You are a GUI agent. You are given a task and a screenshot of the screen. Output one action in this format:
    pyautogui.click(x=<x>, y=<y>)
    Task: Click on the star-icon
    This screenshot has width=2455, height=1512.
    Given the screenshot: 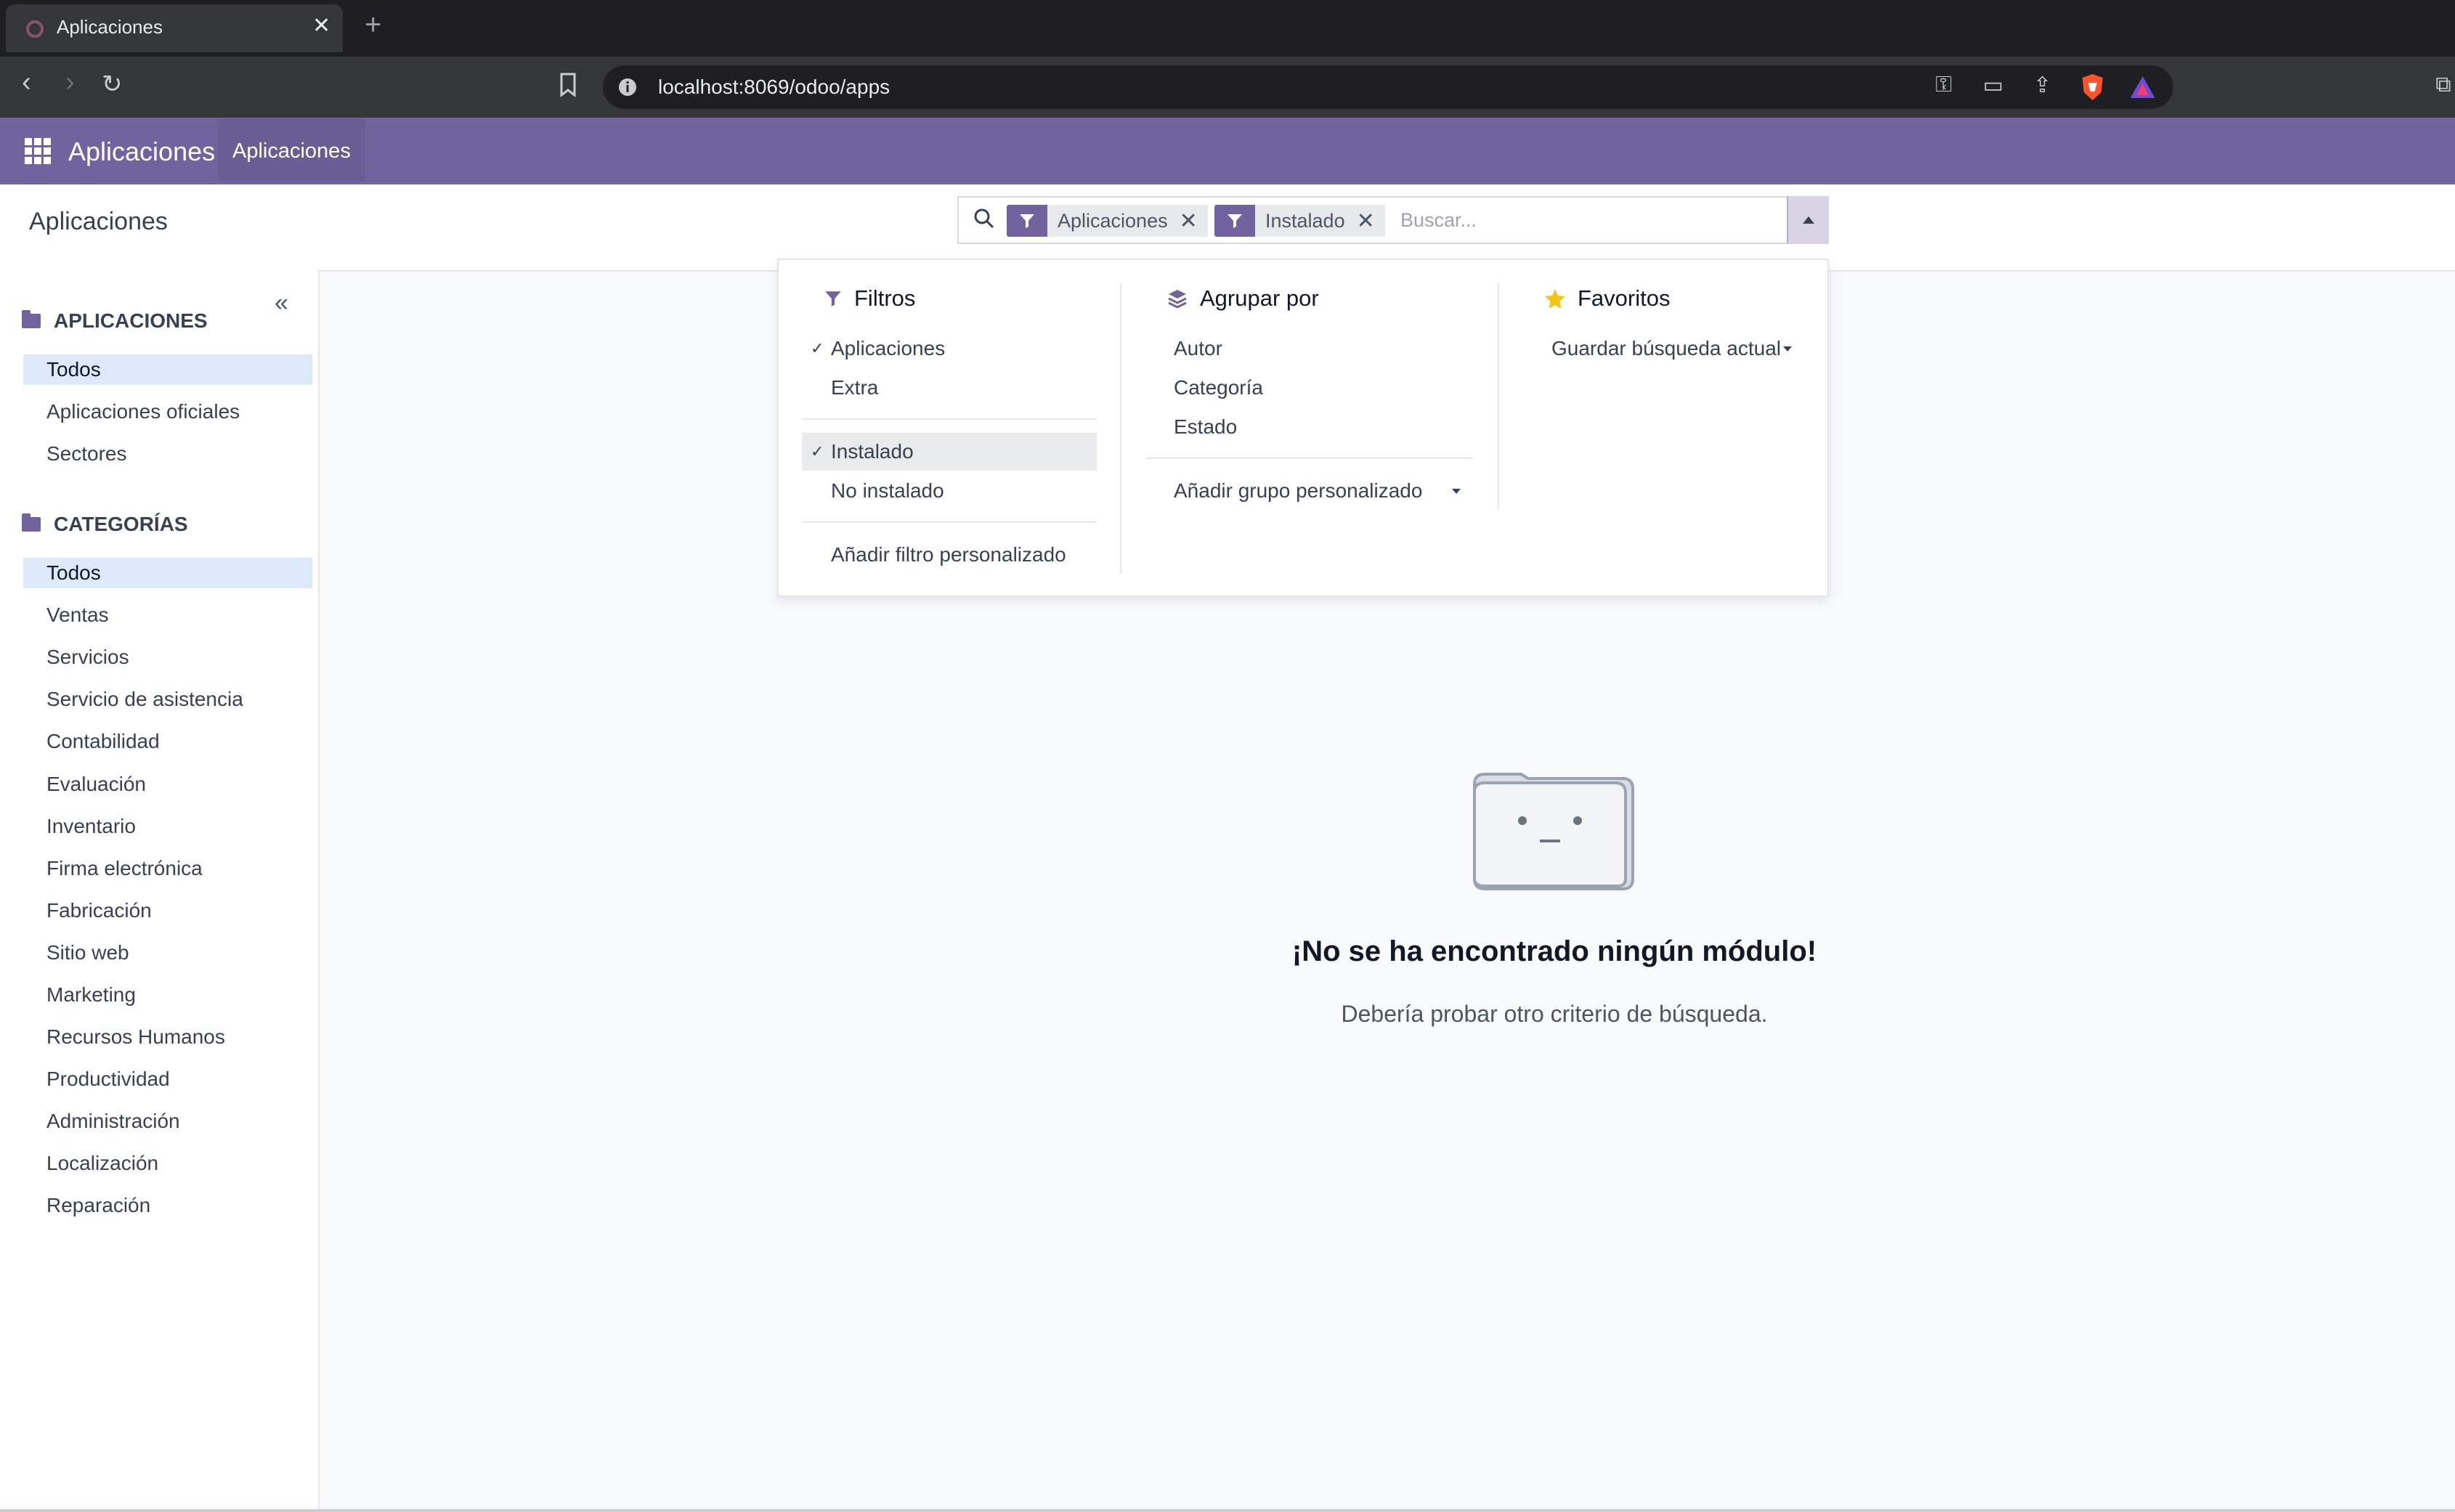 What is the action you would take?
    pyautogui.click(x=1555, y=299)
    